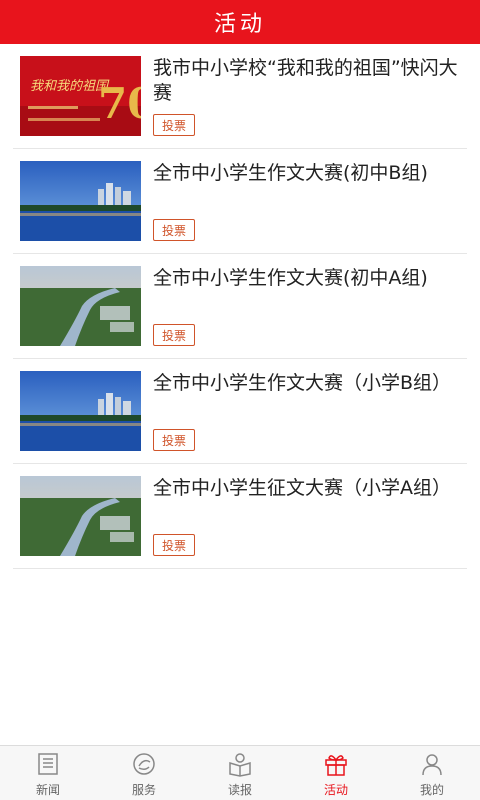 The image size is (480, 800). I want to click on activity-thumbnail: 我和我的祖国 70, so click(80, 96).